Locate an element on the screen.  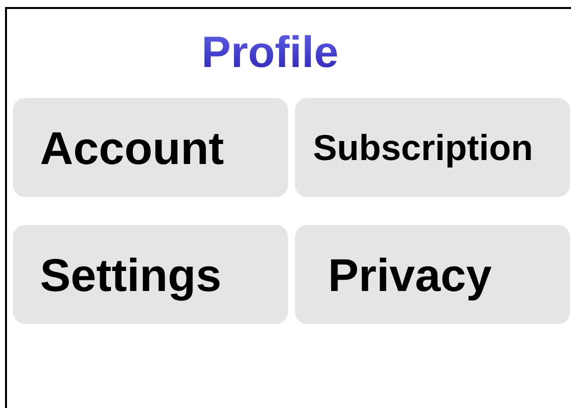
menu-button: Account is located at coordinates (150, 147).